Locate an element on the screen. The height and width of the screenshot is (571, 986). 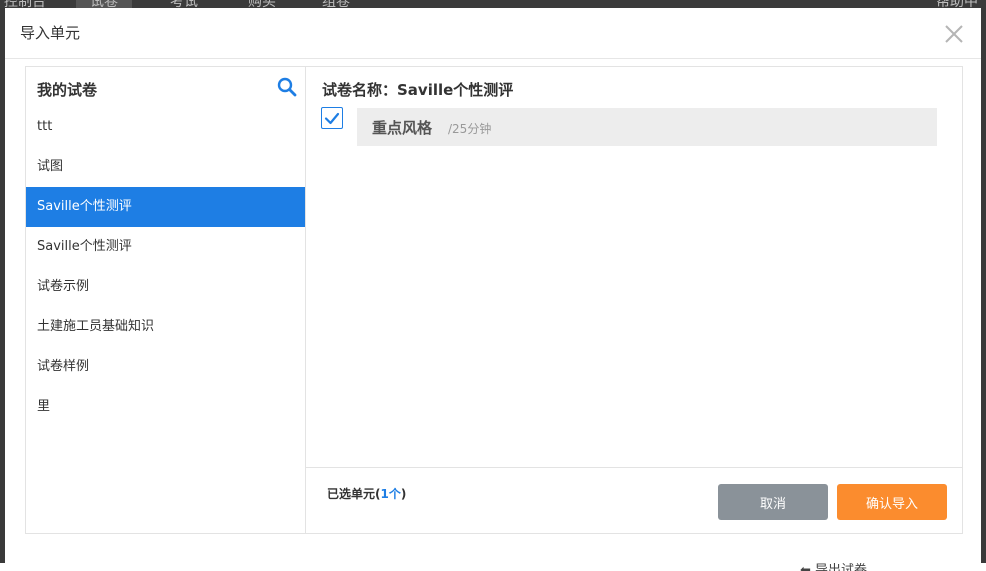
background-app-topbar: 控制台 试卷 考试 购买 组卷 帮助中 is located at coordinates (493, 4).